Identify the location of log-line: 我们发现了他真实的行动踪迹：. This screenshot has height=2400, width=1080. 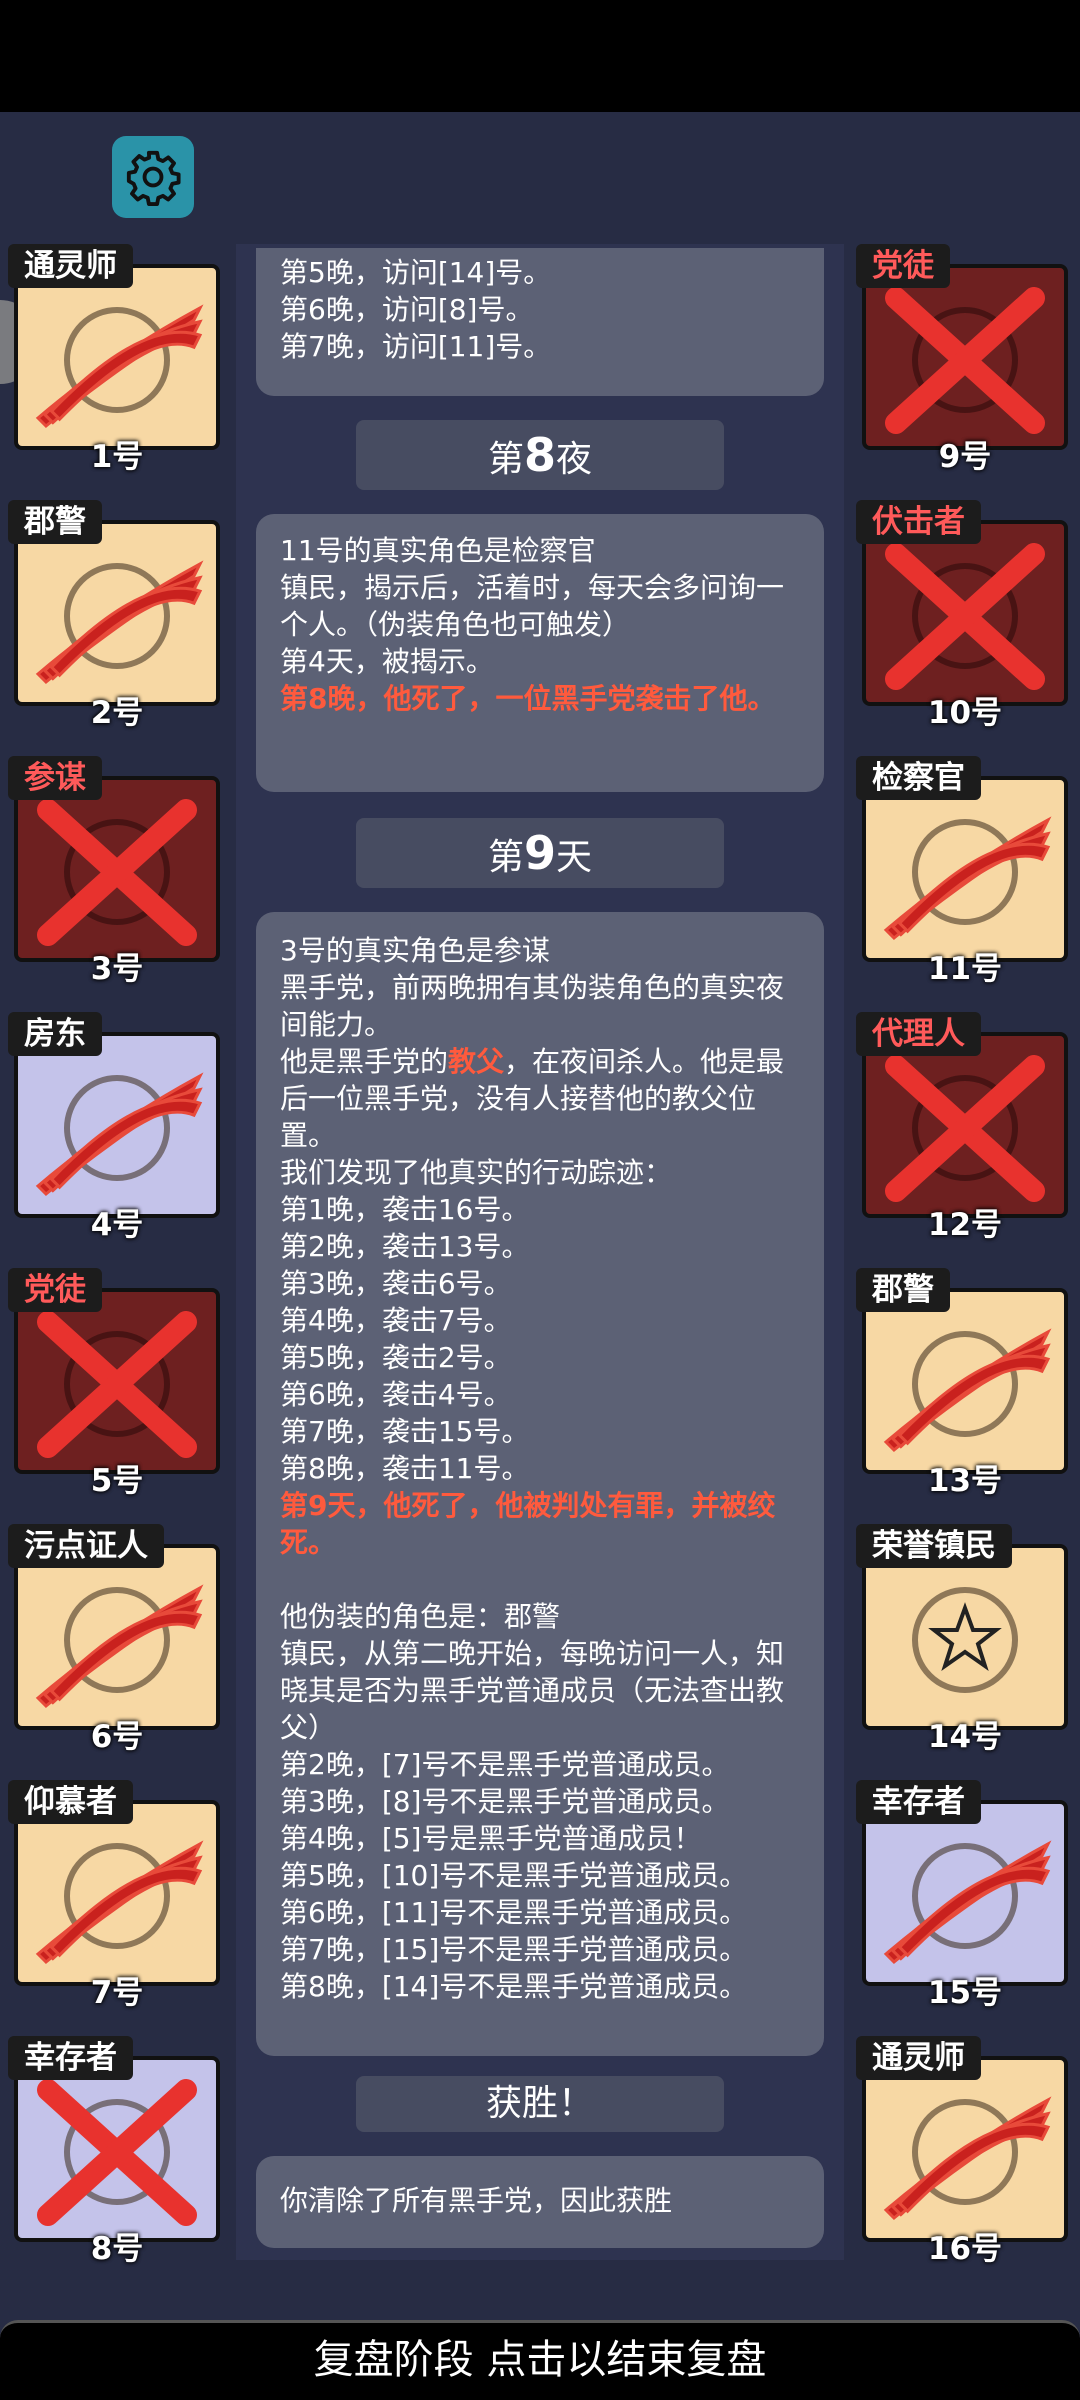
(476, 1172).